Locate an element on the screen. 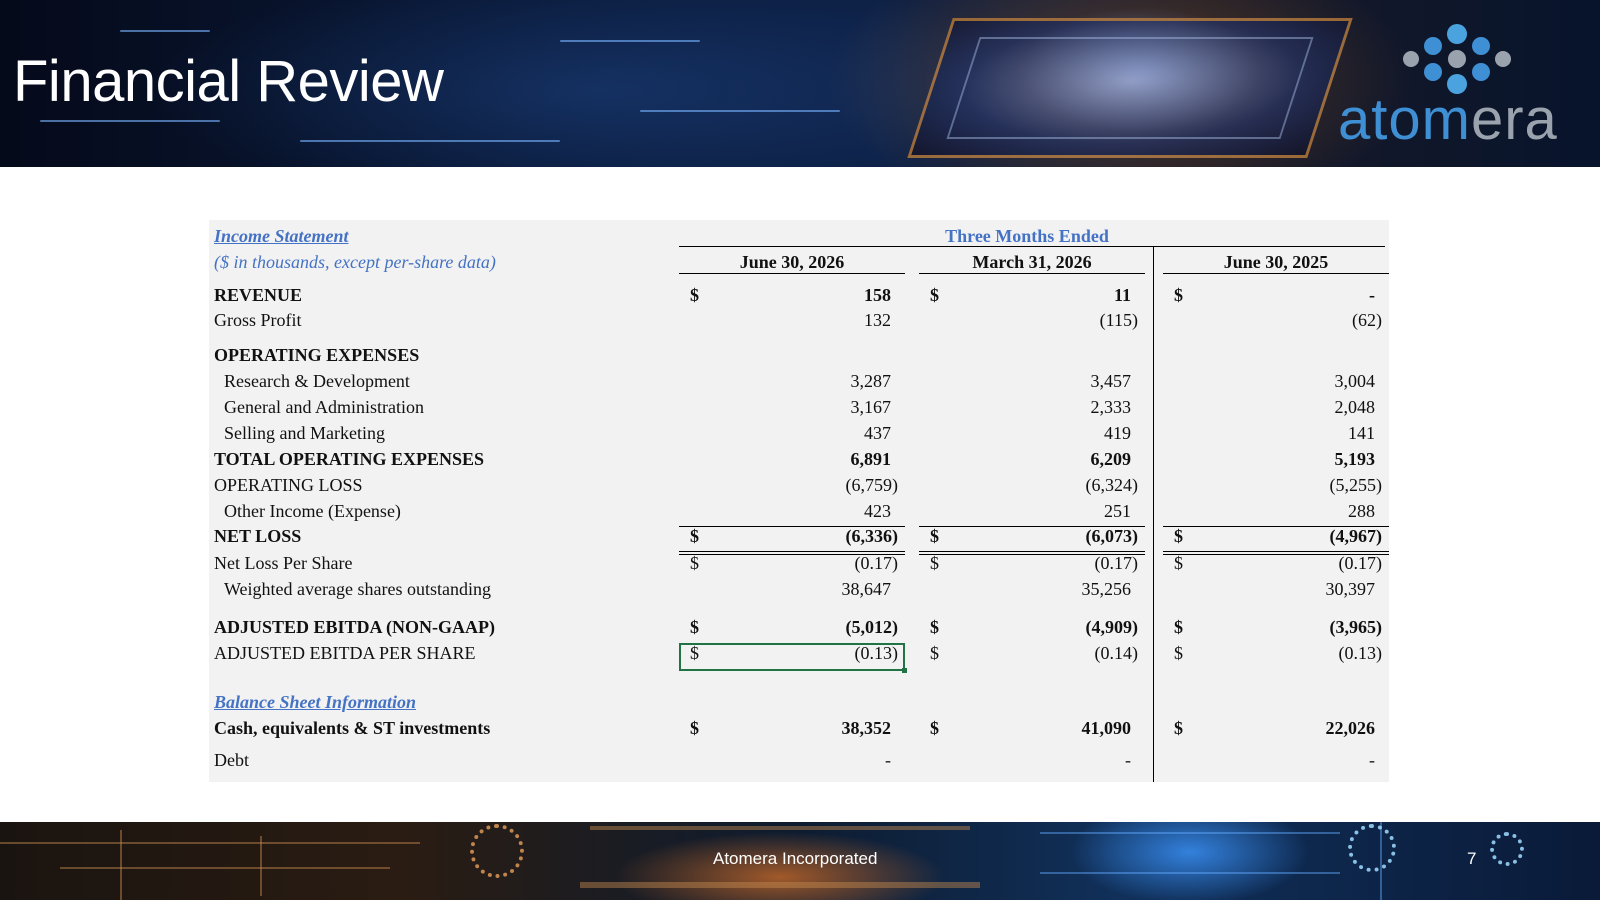  cell-nl-per-share-jun25: (0.17) is located at coordinates (1360, 563).